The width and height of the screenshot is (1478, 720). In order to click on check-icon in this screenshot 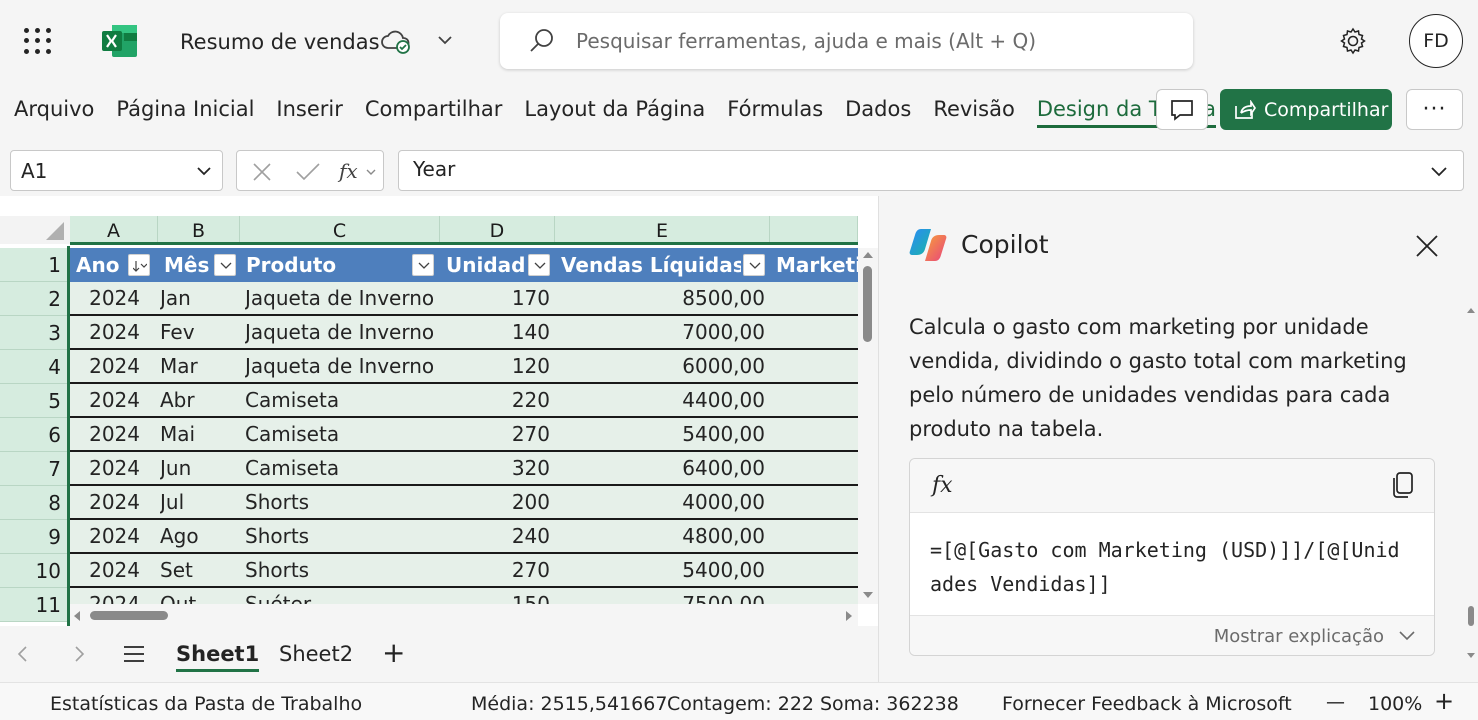, I will do `click(308, 172)`.